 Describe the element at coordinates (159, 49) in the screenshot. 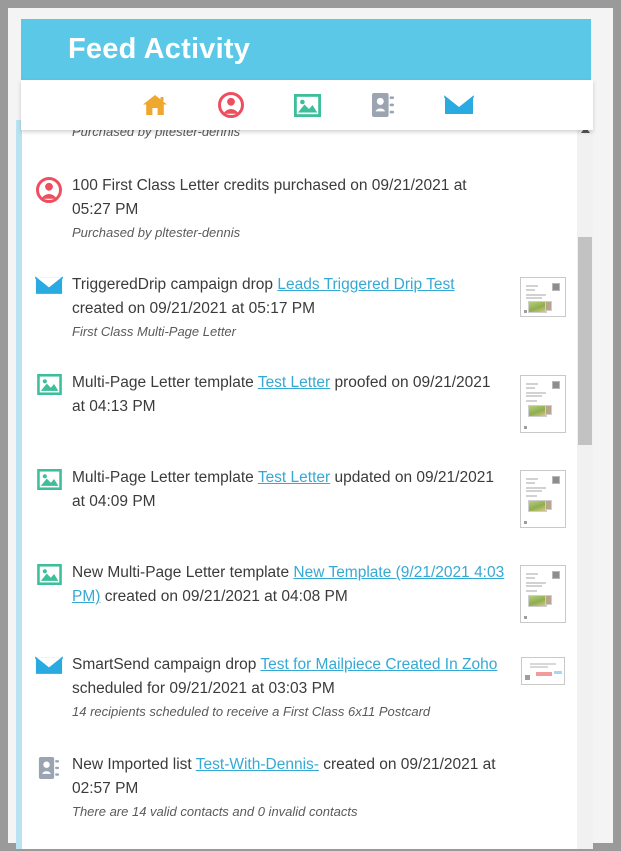

I see `page-title: Feed Activity` at that location.